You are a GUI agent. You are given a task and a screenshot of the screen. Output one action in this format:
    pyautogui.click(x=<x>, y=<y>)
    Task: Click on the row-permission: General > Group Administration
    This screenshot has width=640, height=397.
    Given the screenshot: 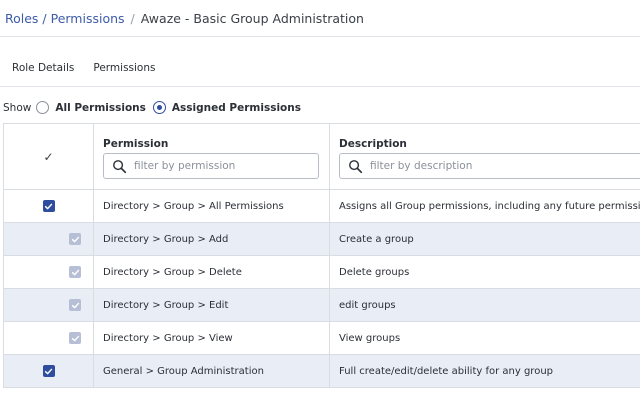 What is the action you would take?
    pyautogui.click(x=212, y=371)
    